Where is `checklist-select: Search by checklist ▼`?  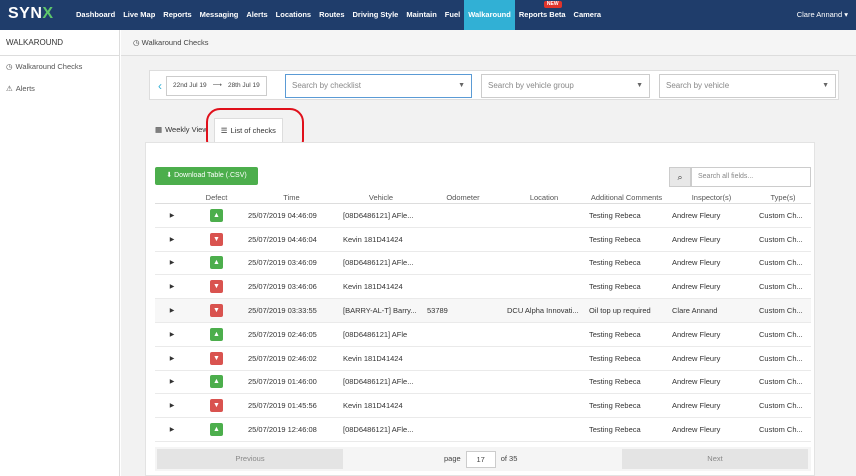
checklist-select: Search by checklist ▼ is located at coordinates (378, 86).